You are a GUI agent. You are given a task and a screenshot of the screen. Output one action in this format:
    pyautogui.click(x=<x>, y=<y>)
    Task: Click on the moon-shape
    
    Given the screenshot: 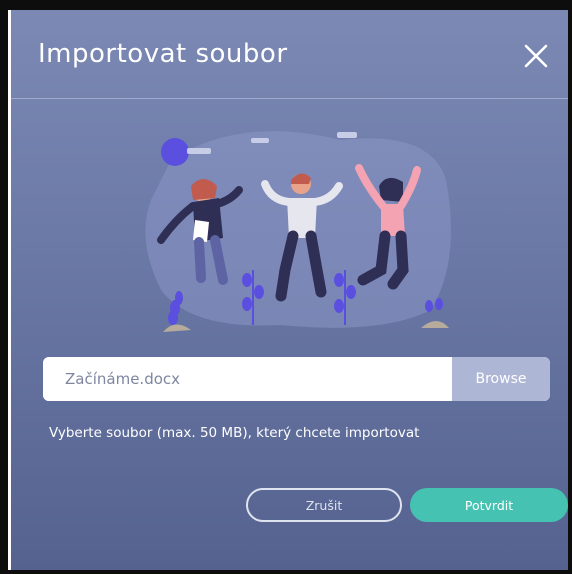 What is the action you would take?
    pyautogui.click(x=175, y=152)
    